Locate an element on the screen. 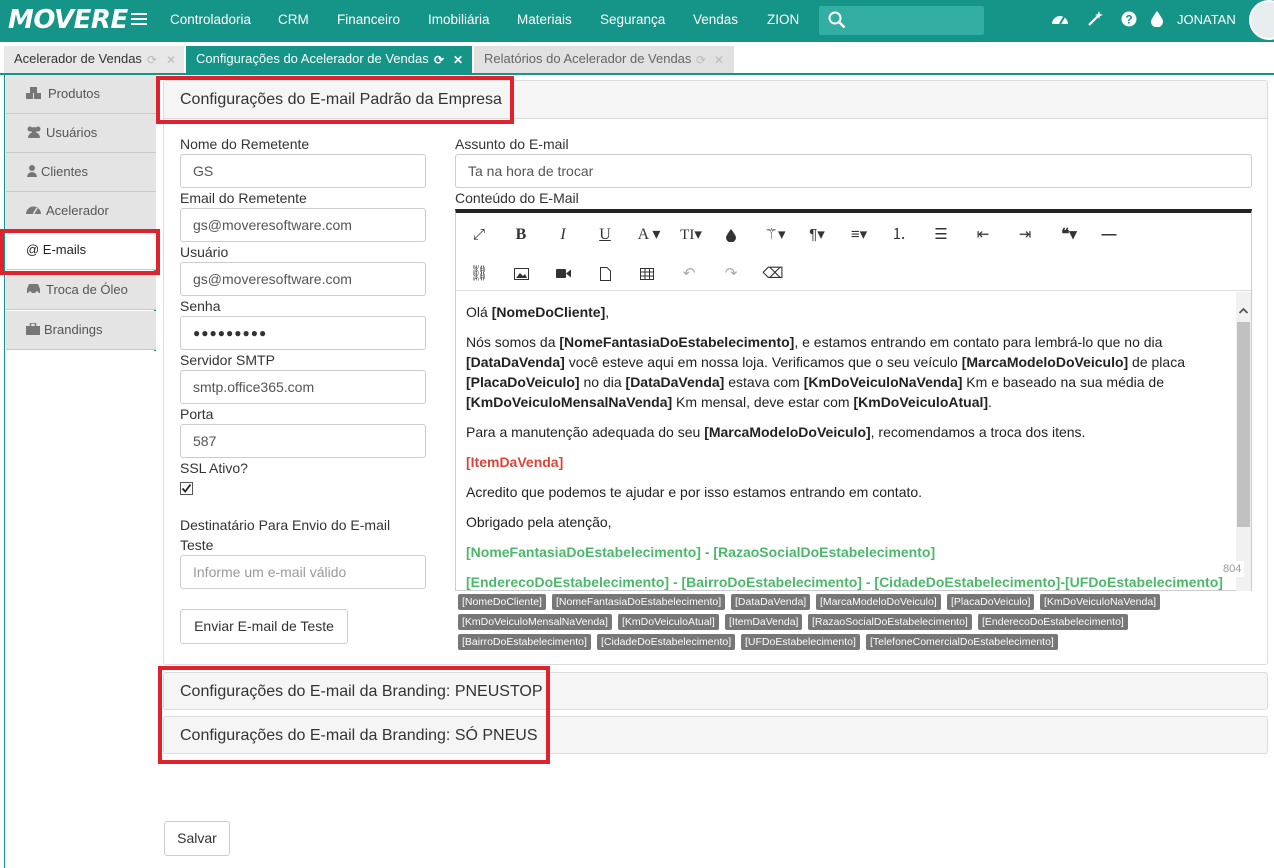 The image size is (1274, 868). sidebar-item-produtos: Produtos is located at coordinates (81, 94).